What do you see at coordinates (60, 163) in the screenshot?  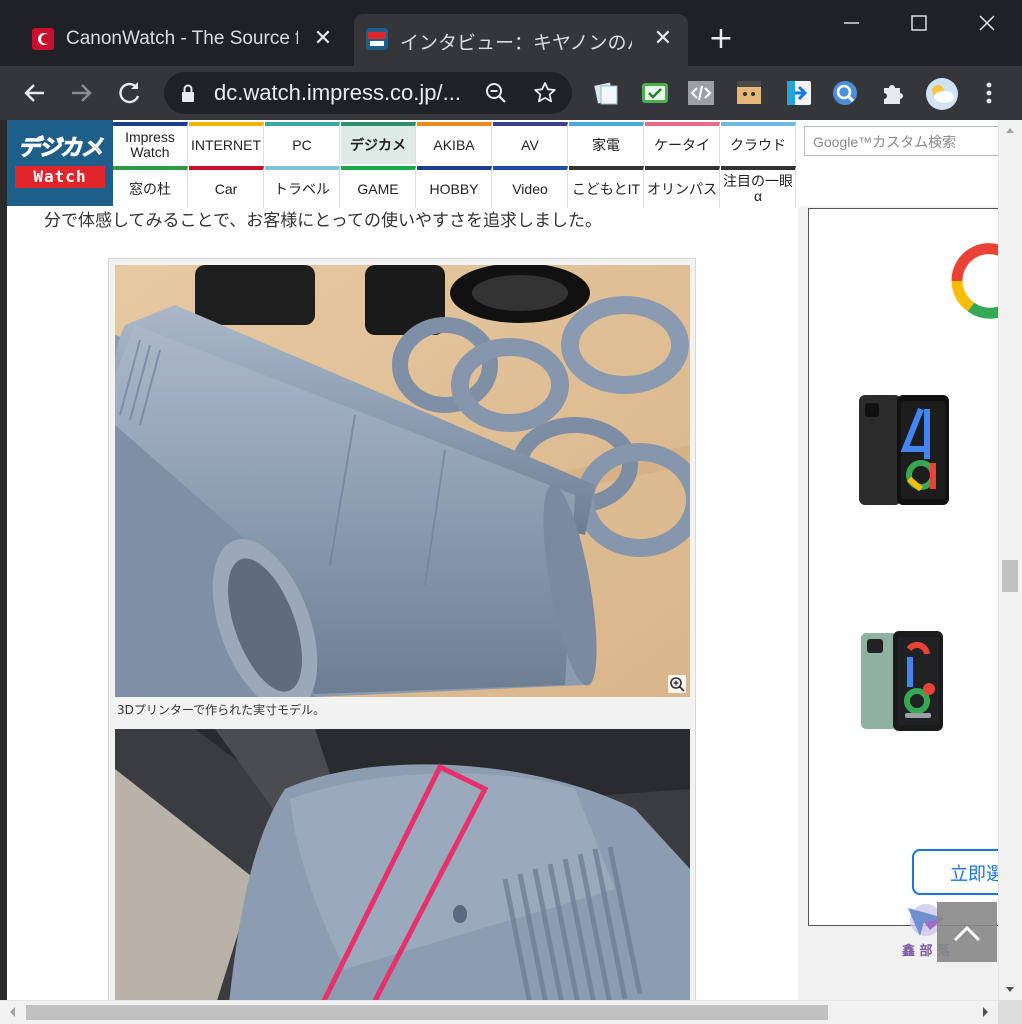 I see `site-logo: デジカメ Watch` at bounding box center [60, 163].